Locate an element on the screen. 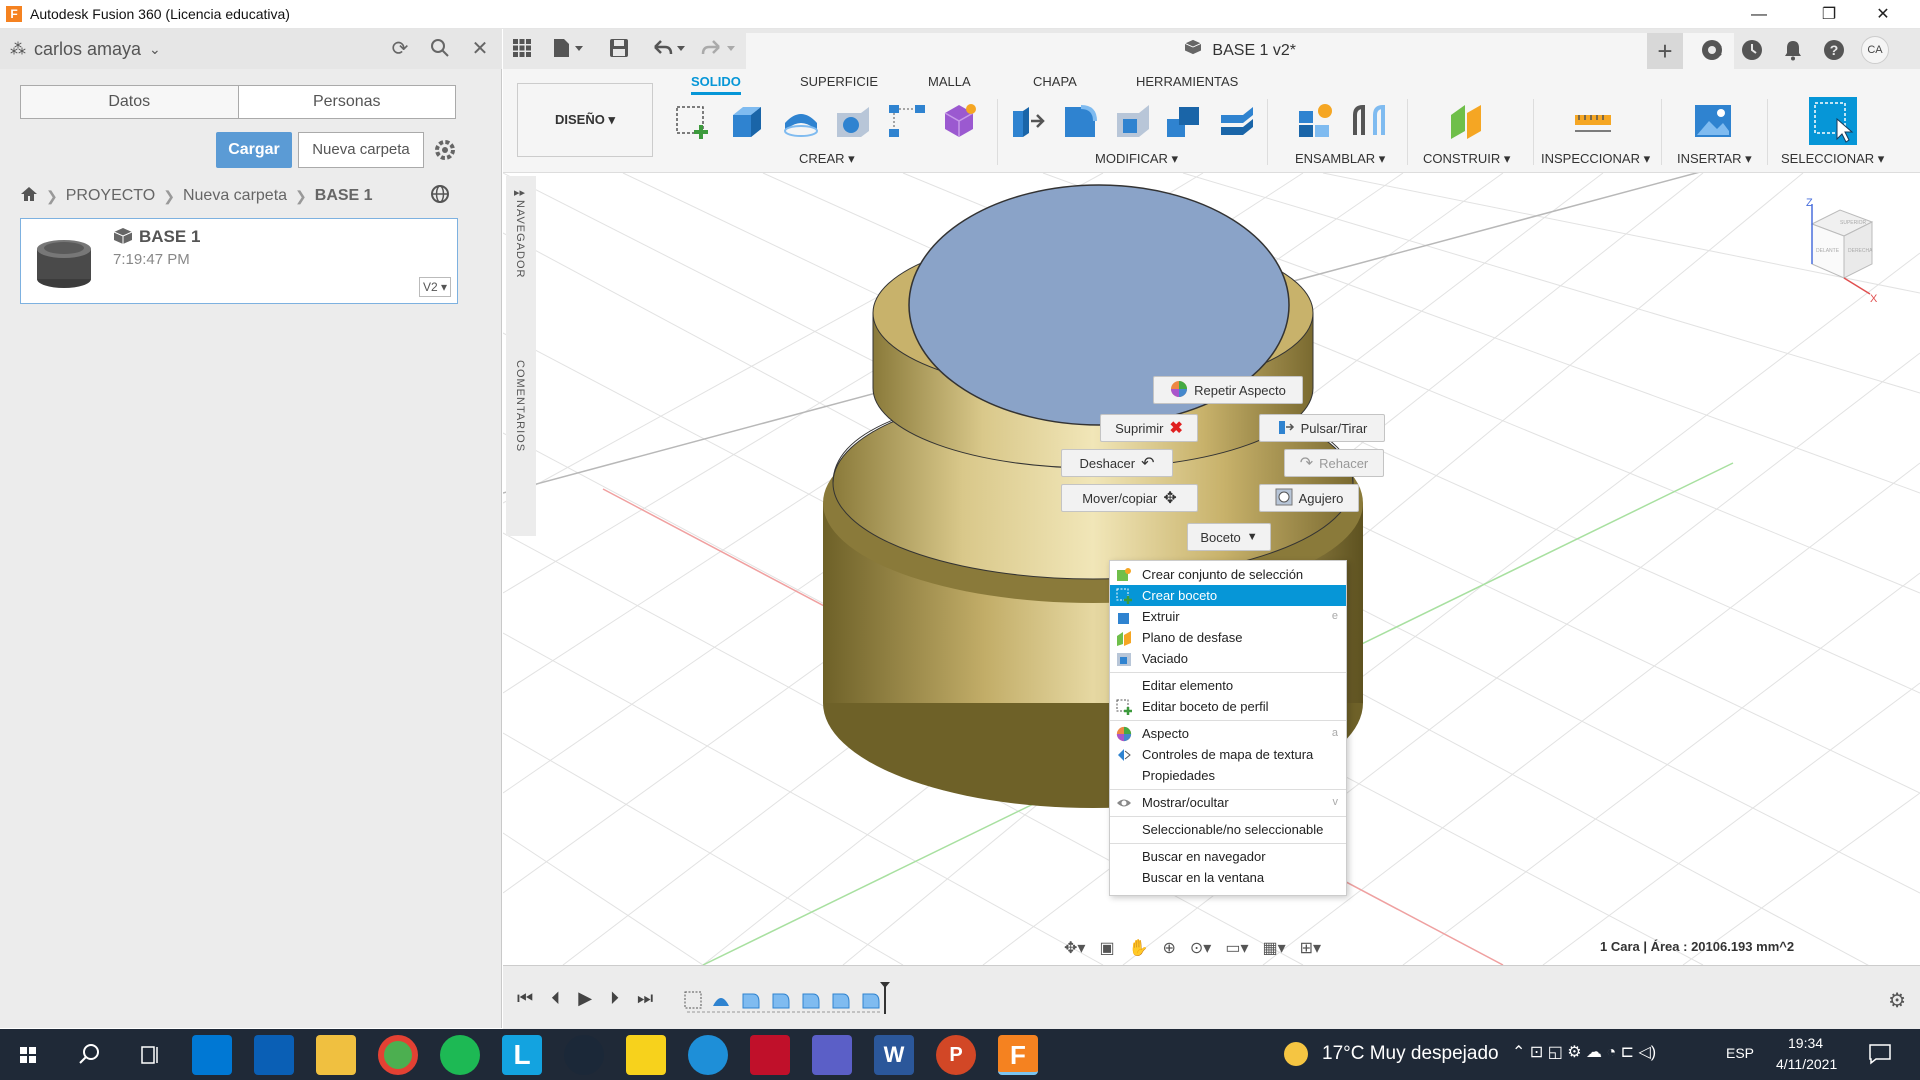 This screenshot has height=1080, width=1920. user-menu: ⁂ carlos amaya ⌄ is located at coordinates (85, 49).